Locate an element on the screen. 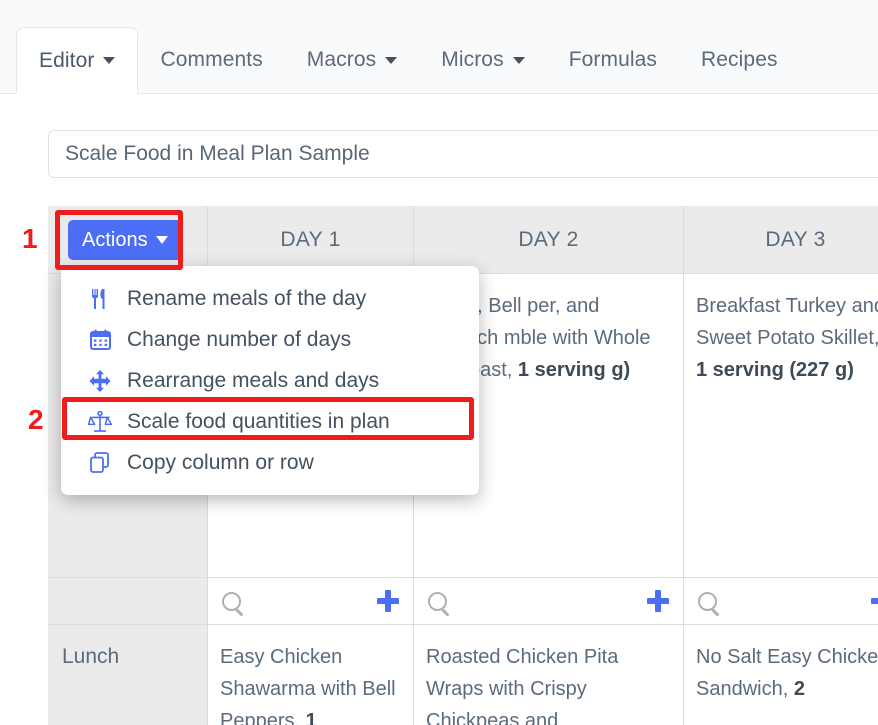  menu-item-copy-column-row-label: Copy column or row is located at coordinates (220, 462).